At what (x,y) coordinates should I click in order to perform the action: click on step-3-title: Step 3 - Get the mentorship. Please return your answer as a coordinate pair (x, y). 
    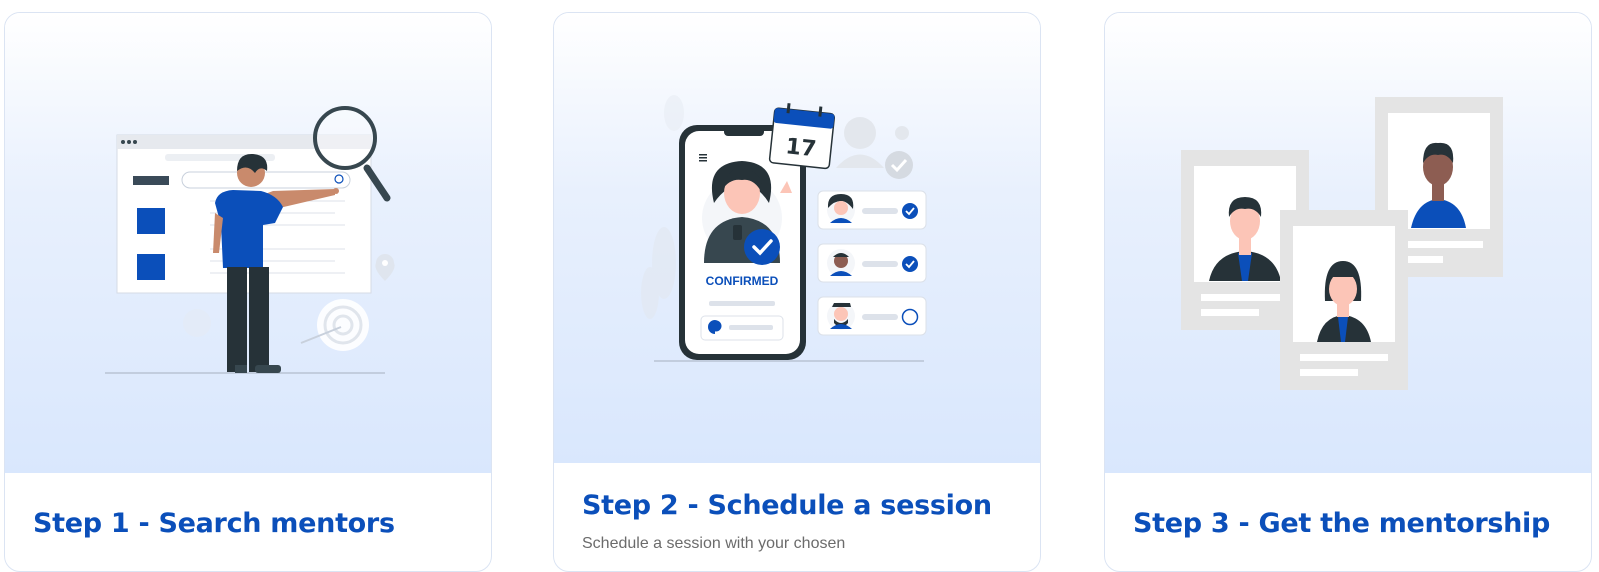
    Looking at the image, I should click on (1342, 523).